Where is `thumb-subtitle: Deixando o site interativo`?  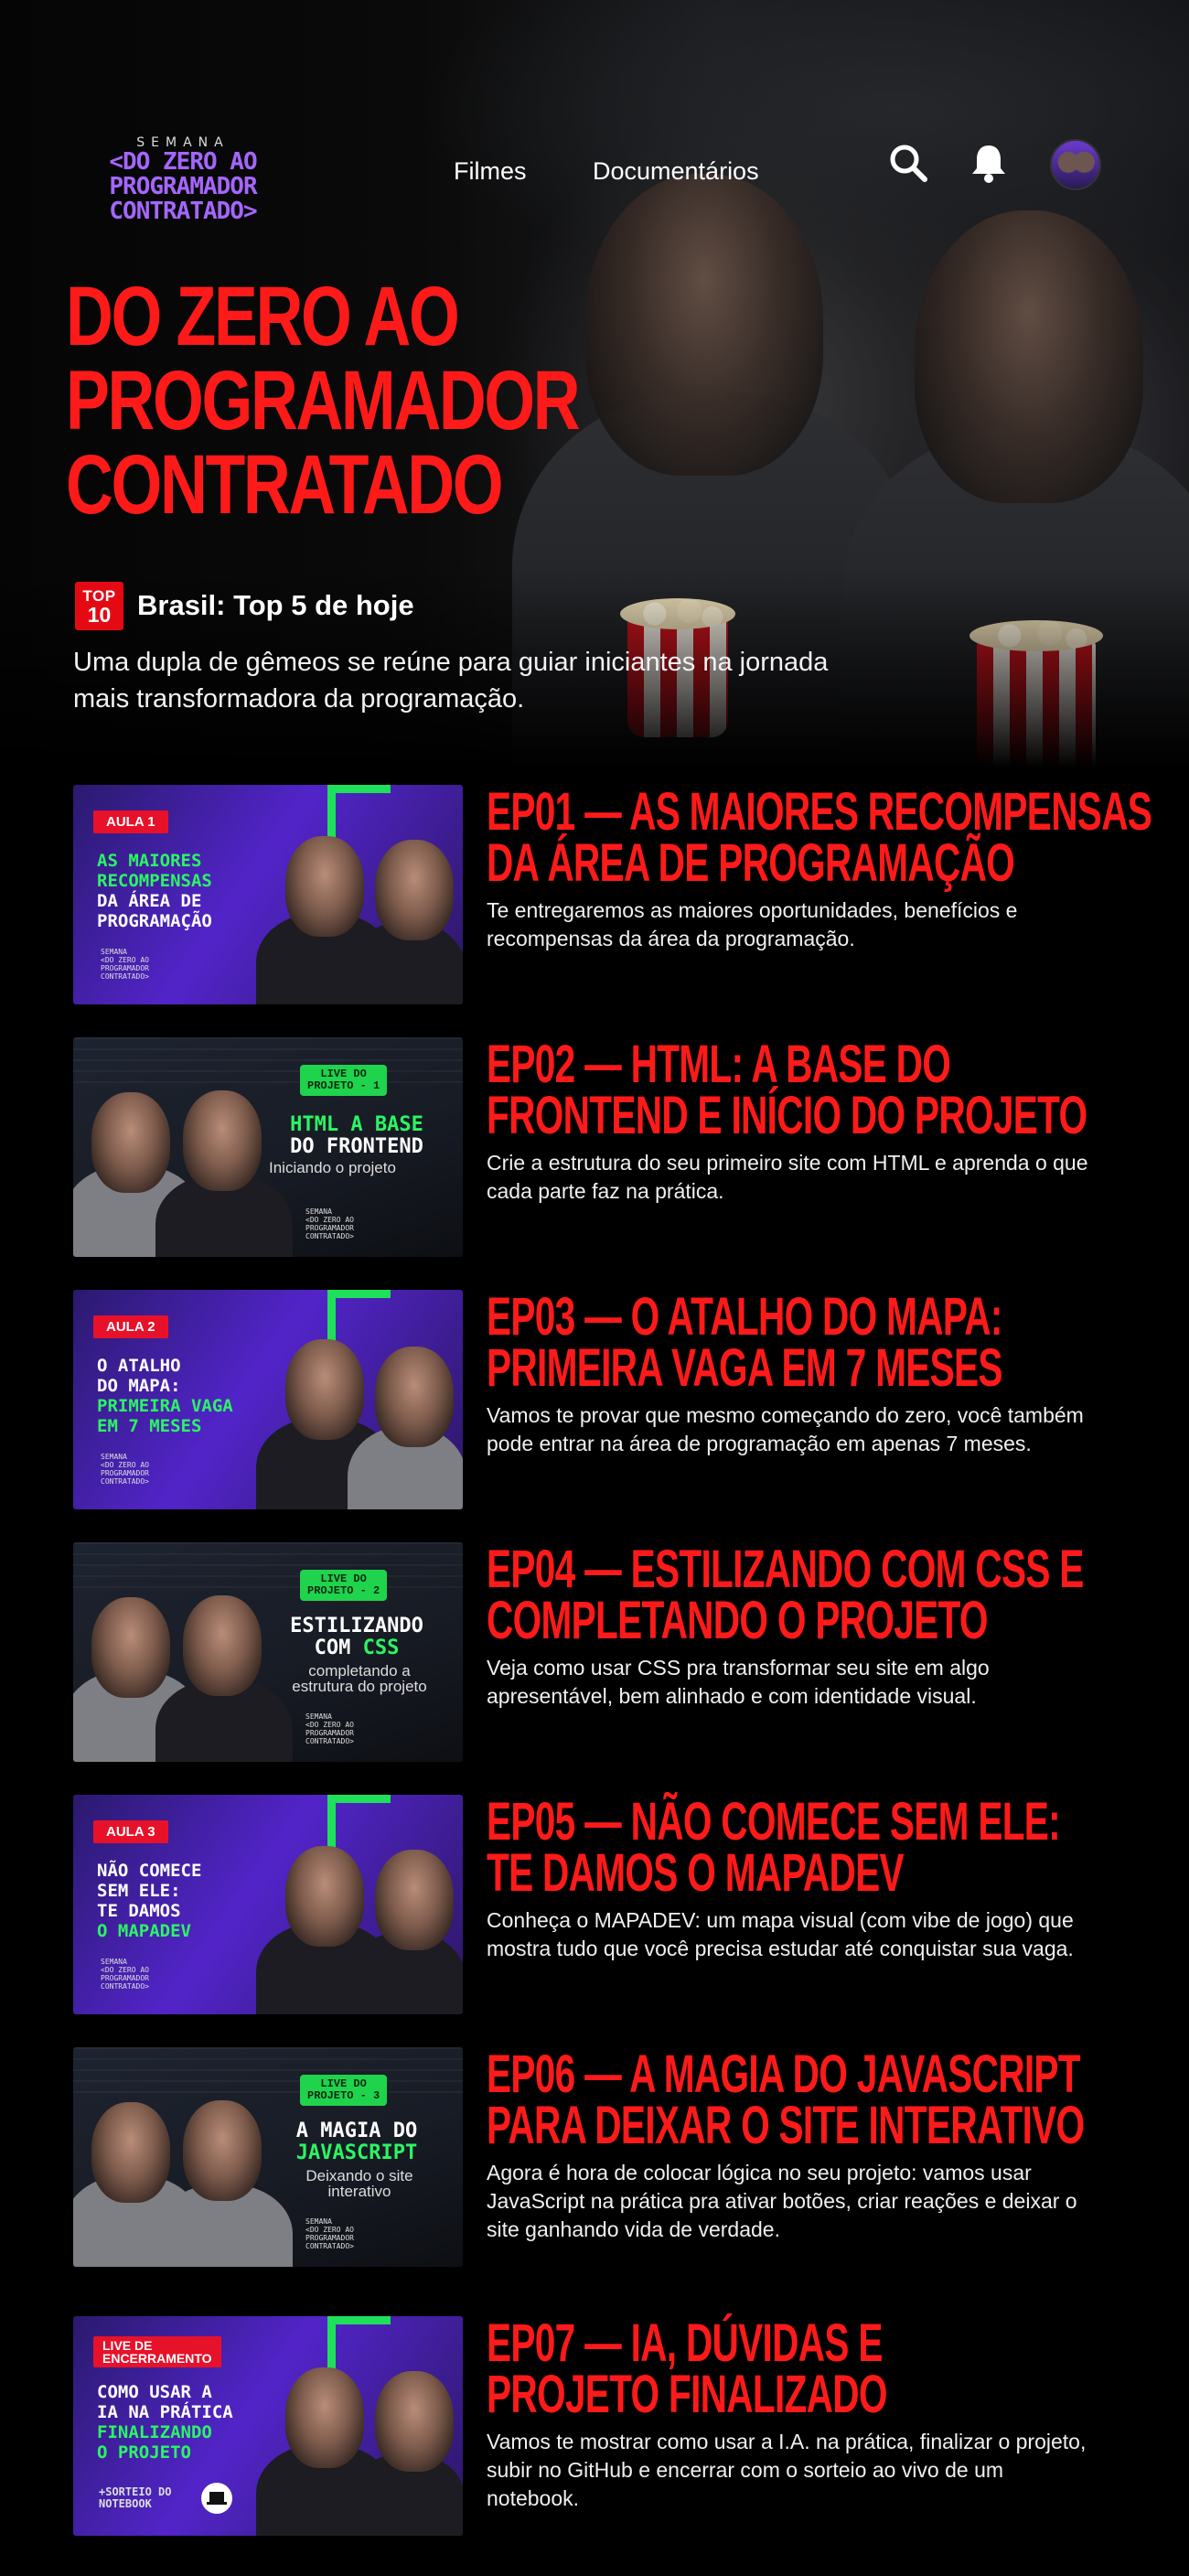 thumb-subtitle: Deixando o site interativo is located at coordinates (359, 2184).